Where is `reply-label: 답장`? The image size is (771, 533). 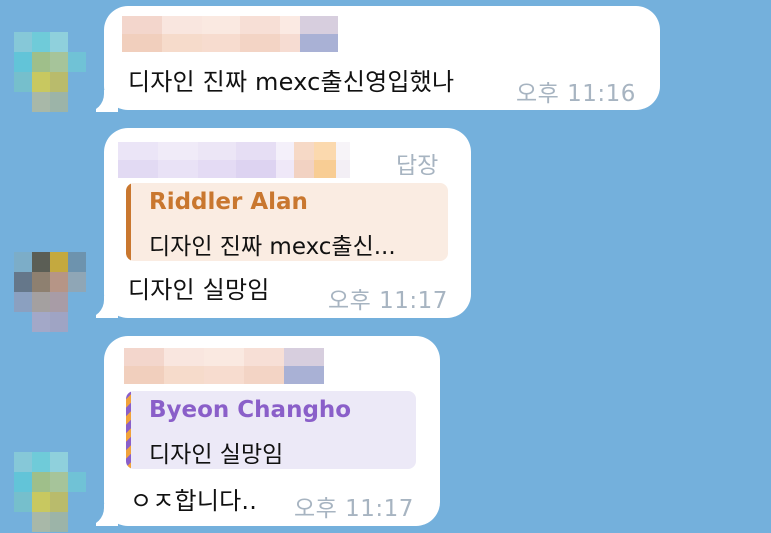
reply-label: 답장 is located at coordinates (417, 166).